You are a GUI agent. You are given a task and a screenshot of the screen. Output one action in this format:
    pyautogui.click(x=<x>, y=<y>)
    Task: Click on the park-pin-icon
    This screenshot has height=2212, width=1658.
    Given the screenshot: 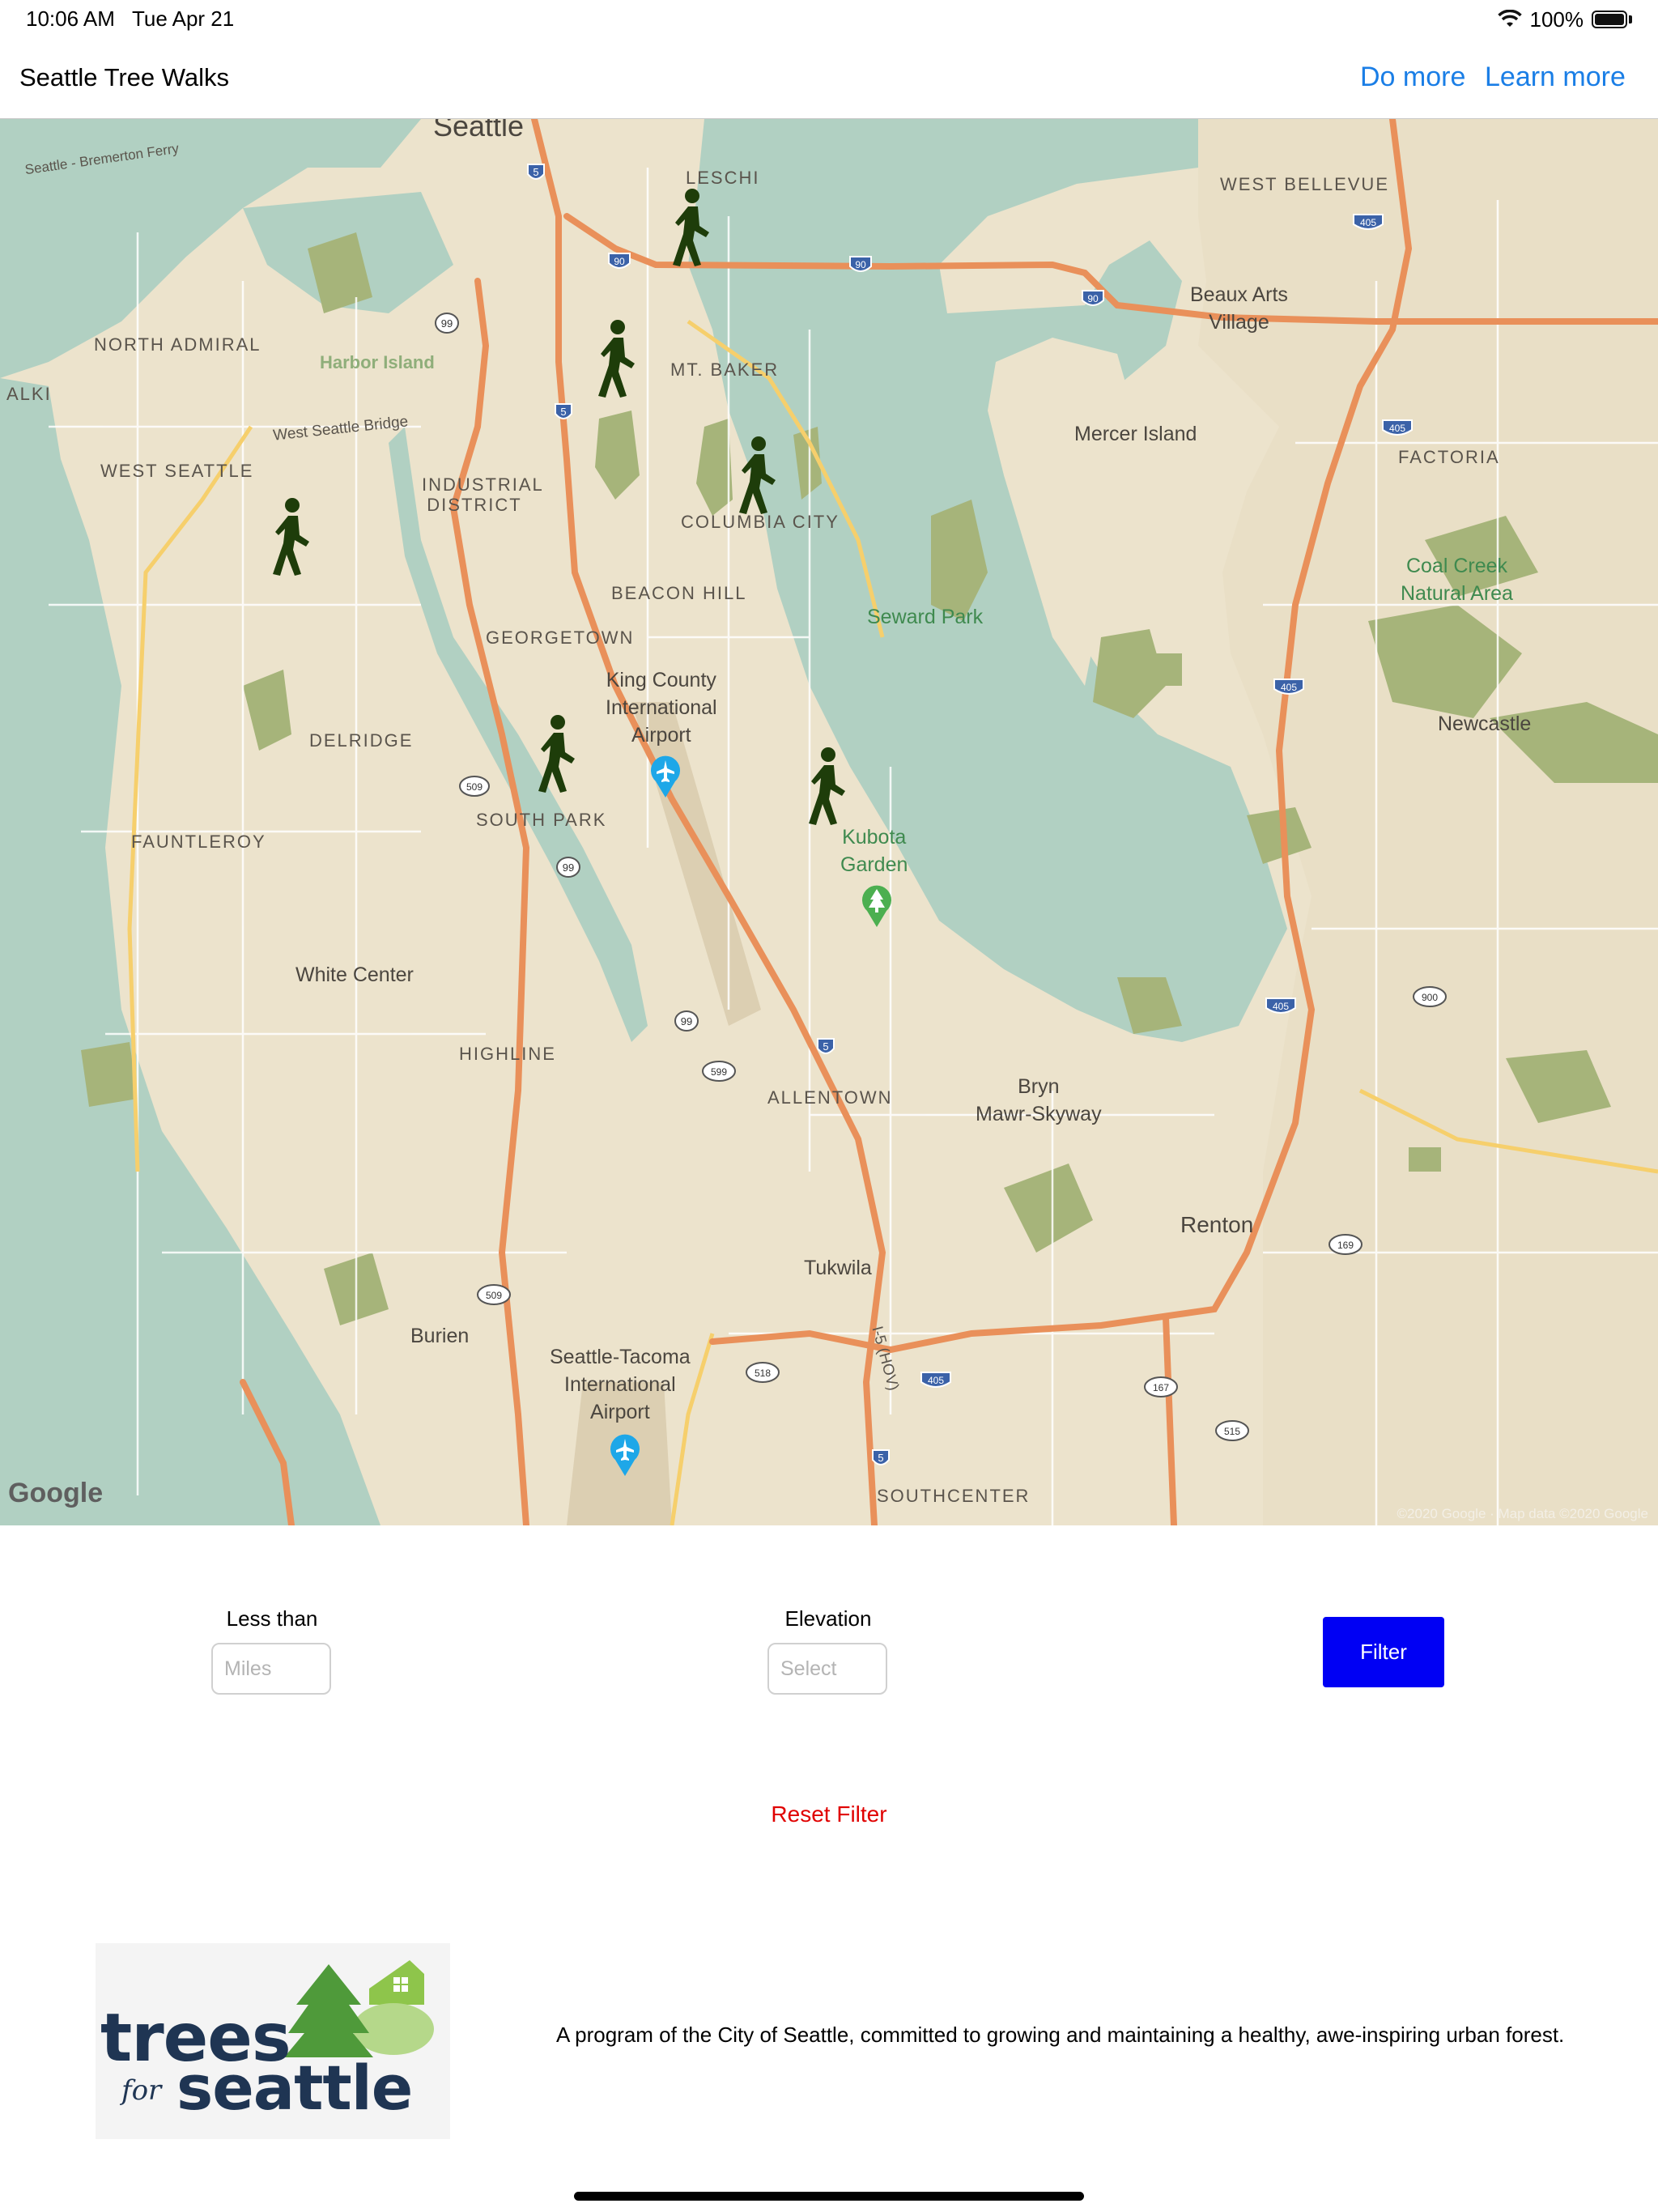 What is the action you would take?
    pyautogui.click(x=877, y=906)
    